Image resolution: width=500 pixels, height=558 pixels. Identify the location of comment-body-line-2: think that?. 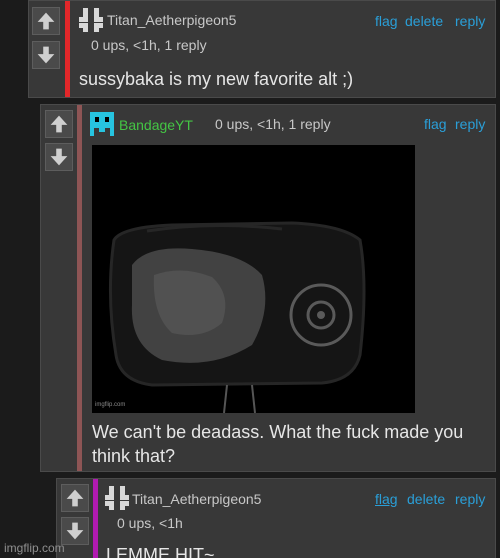
(134, 456).